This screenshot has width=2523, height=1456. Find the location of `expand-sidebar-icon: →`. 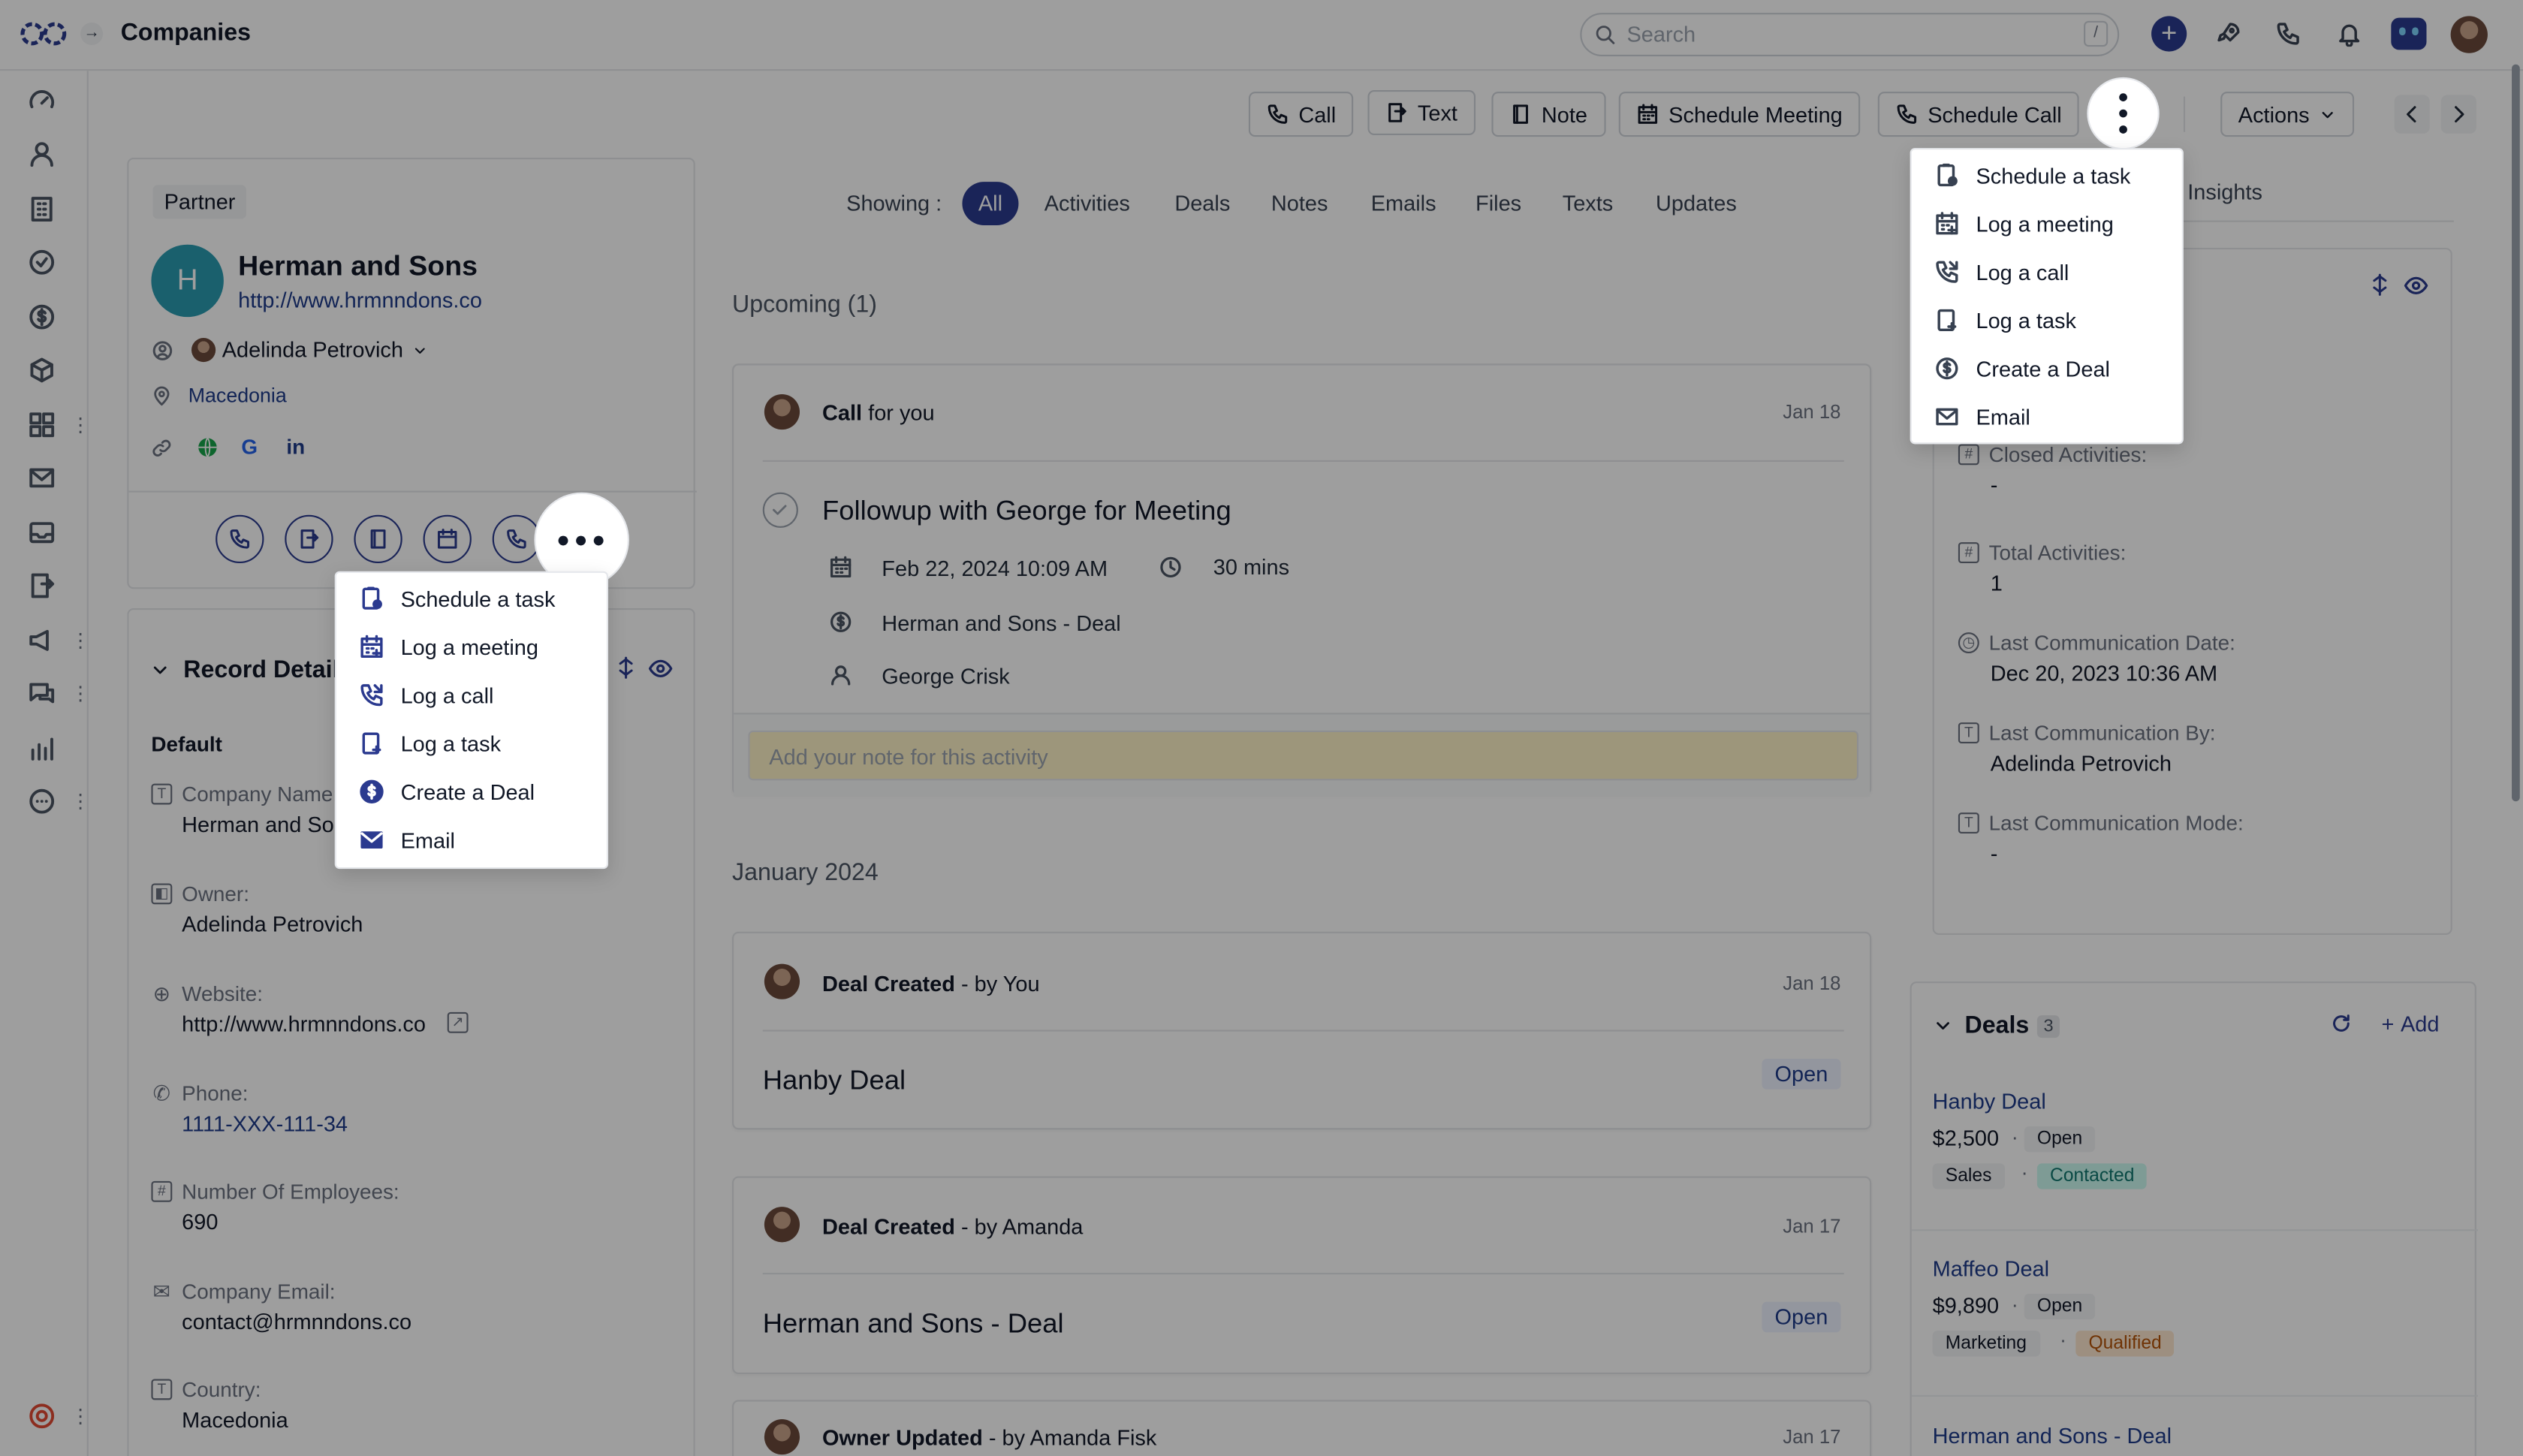

expand-sidebar-icon: → is located at coordinates (92, 34).